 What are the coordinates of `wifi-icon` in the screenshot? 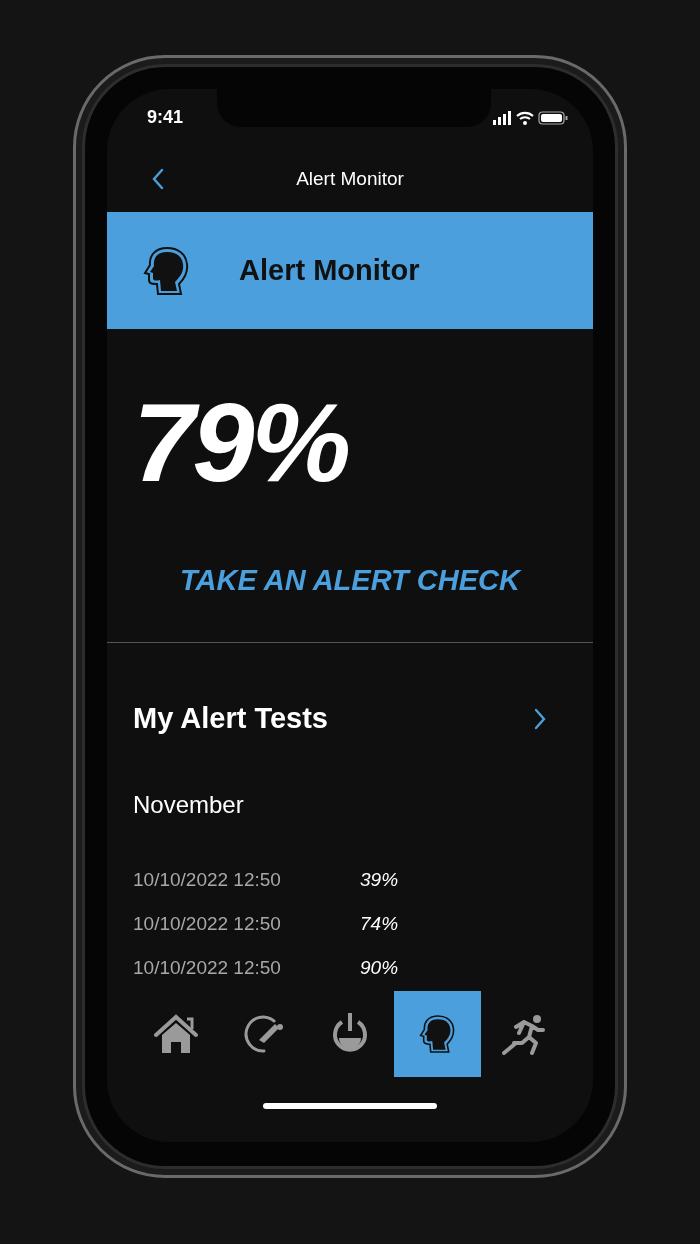 It's located at (525, 118).